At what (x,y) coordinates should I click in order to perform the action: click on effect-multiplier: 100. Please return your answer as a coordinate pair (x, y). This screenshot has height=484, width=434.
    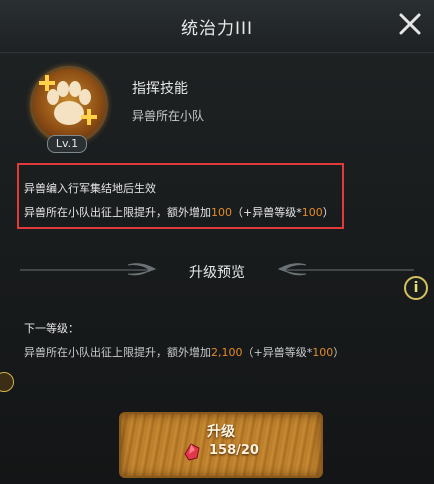
    Looking at the image, I should click on (312, 212).